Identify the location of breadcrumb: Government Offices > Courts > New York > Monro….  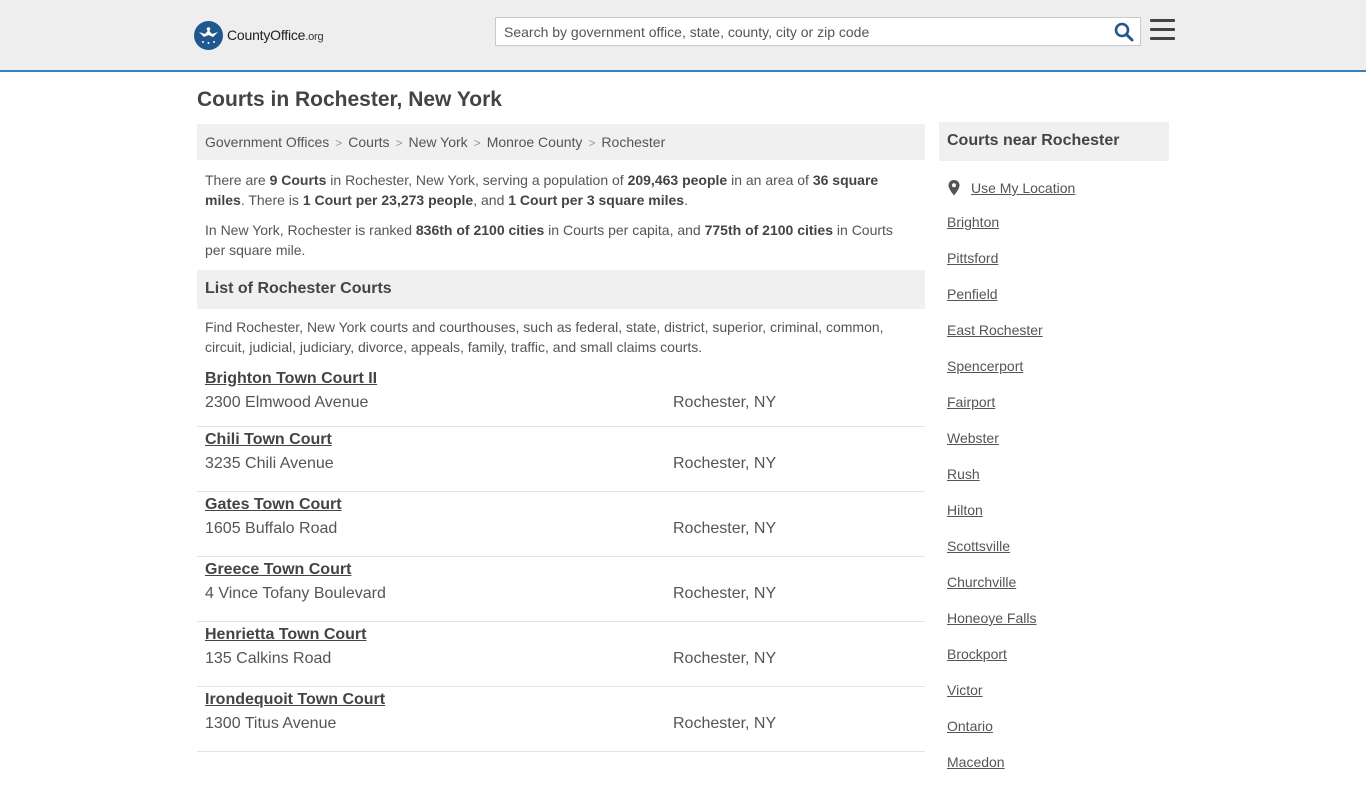
(561, 142).